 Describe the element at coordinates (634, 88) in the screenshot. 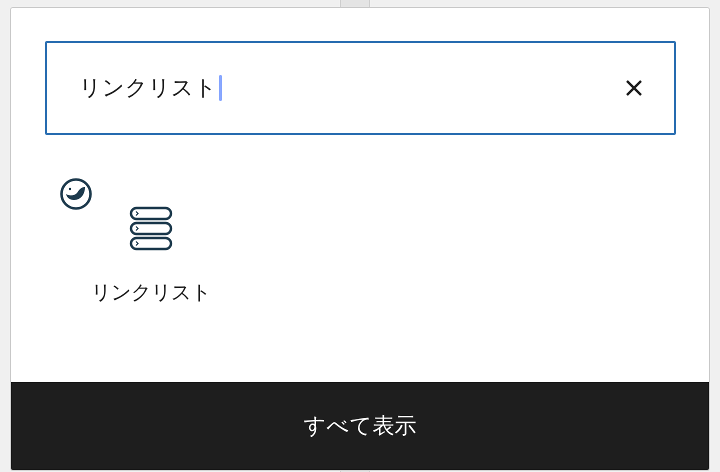

I see `close-icon` at that location.